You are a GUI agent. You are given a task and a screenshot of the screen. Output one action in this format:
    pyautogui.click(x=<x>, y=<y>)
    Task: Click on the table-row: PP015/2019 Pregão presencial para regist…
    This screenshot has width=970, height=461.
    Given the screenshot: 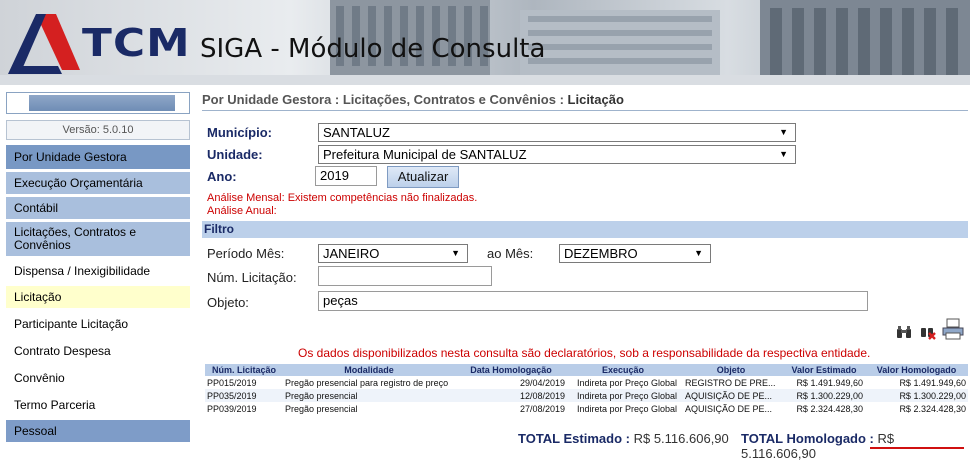 What is the action you would take?
    pyautogui.click(x=586, y=382)
    